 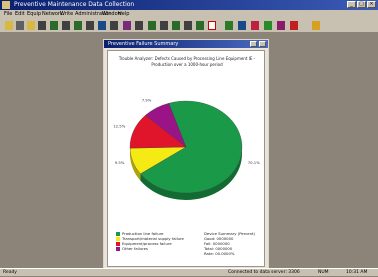 What do you see at coordinates (20, 14) in the screenshot?
I see `menu-edit: Edit` at bounding box center [20, 14].